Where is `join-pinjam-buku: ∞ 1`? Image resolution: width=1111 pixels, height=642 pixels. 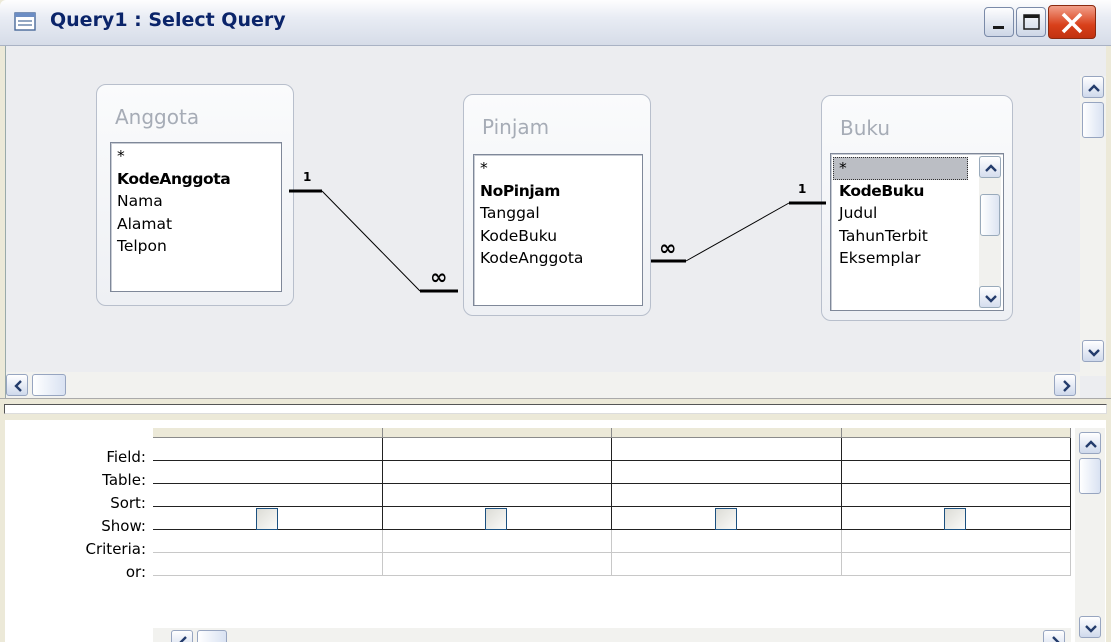
join-pinjam-buku: ∞ 1 is located at coordinates (738, 222).